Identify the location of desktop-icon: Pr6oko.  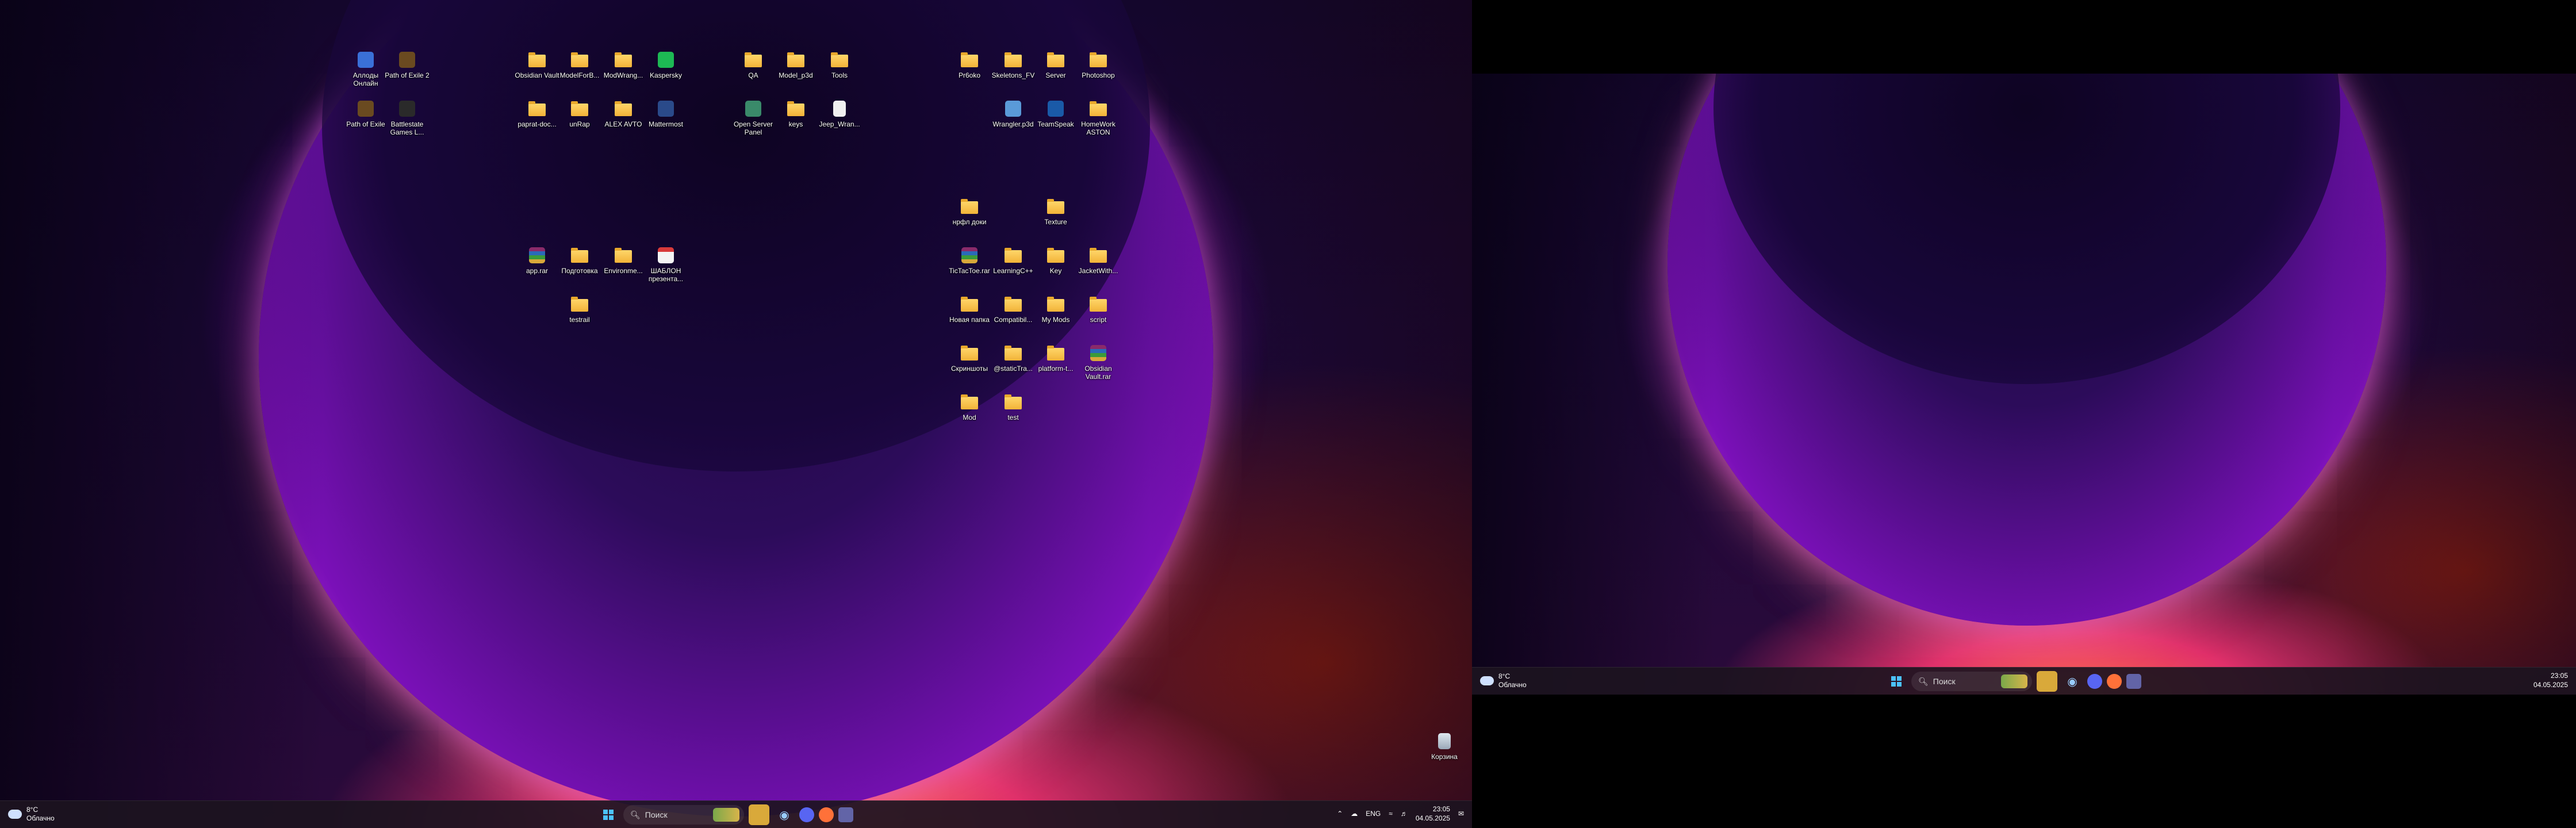
(969, 65).